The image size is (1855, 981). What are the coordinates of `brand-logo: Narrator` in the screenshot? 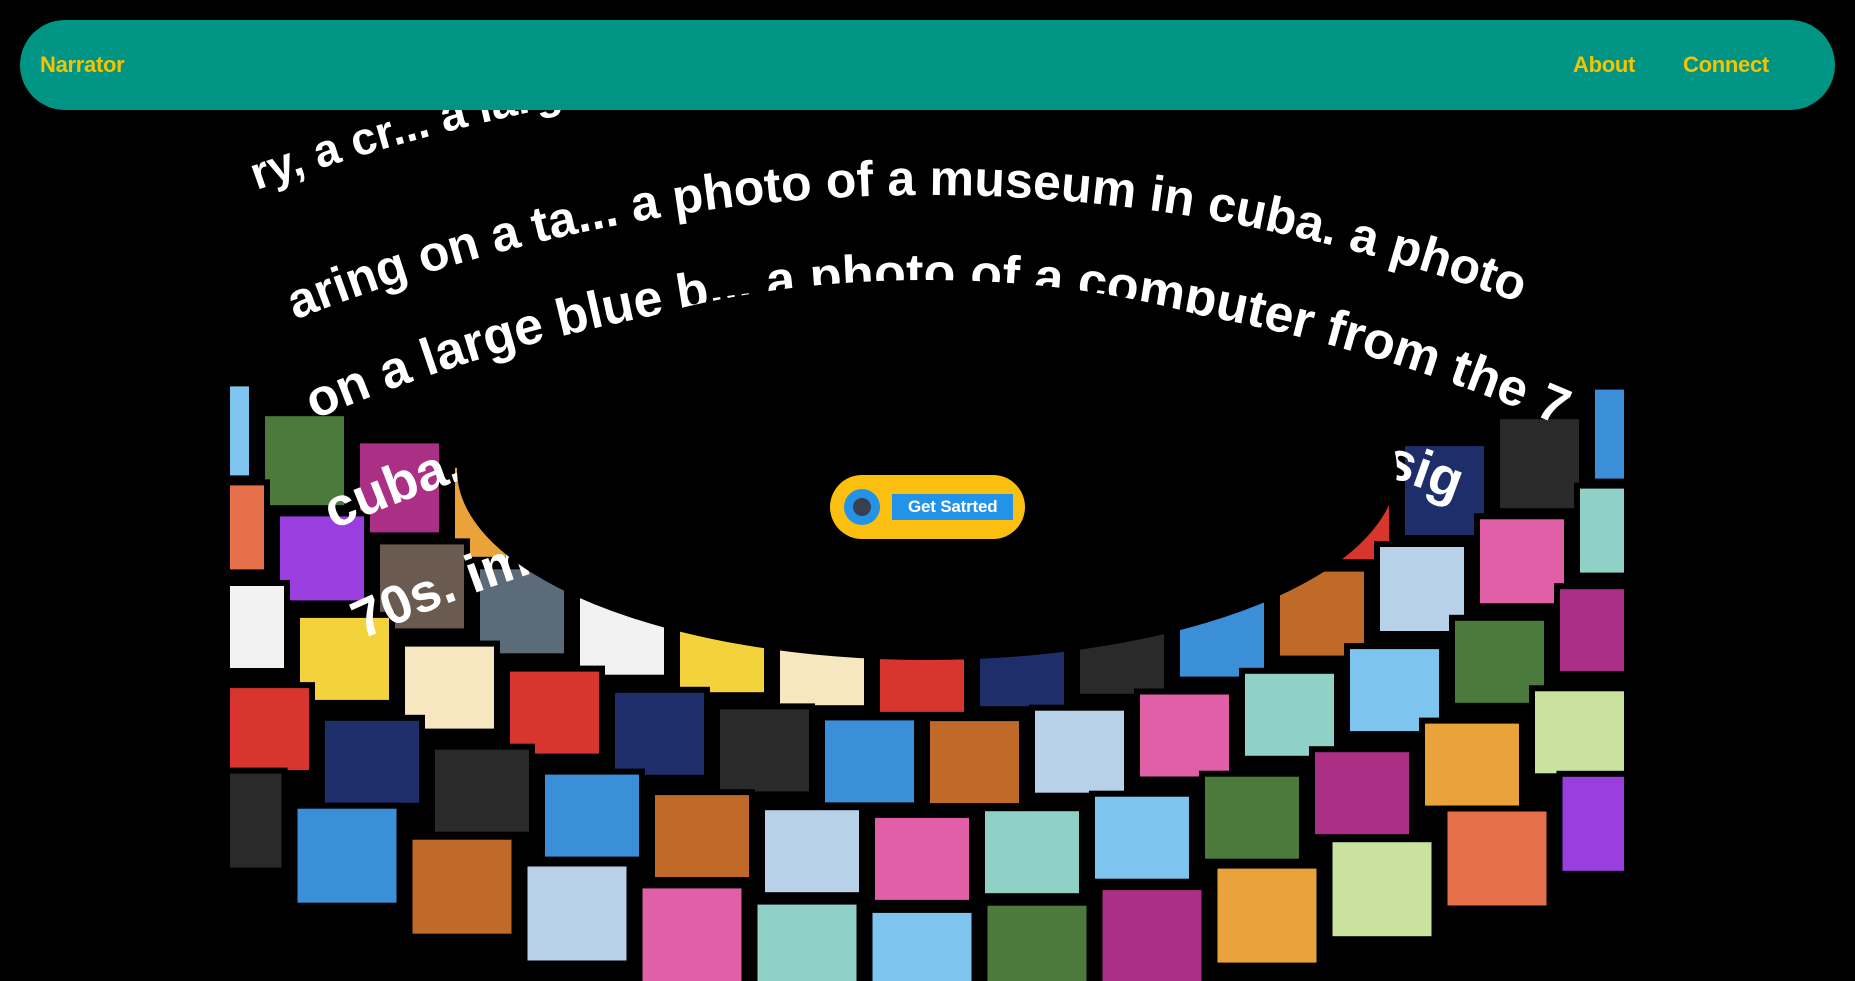 It's located at (82, 65).